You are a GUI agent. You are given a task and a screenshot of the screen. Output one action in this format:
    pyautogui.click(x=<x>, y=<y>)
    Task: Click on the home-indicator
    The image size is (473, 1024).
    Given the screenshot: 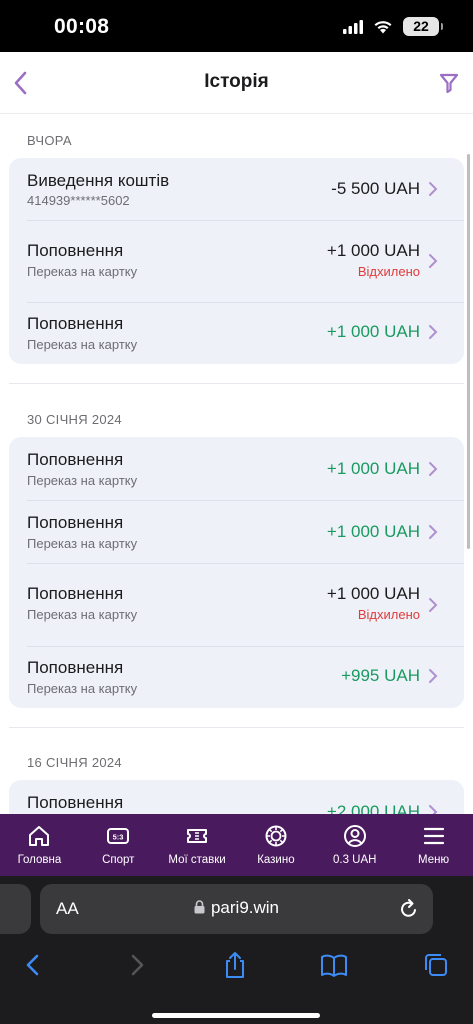 What is the action you would take?
    pyautogui.click(x=236, y=1015)
    